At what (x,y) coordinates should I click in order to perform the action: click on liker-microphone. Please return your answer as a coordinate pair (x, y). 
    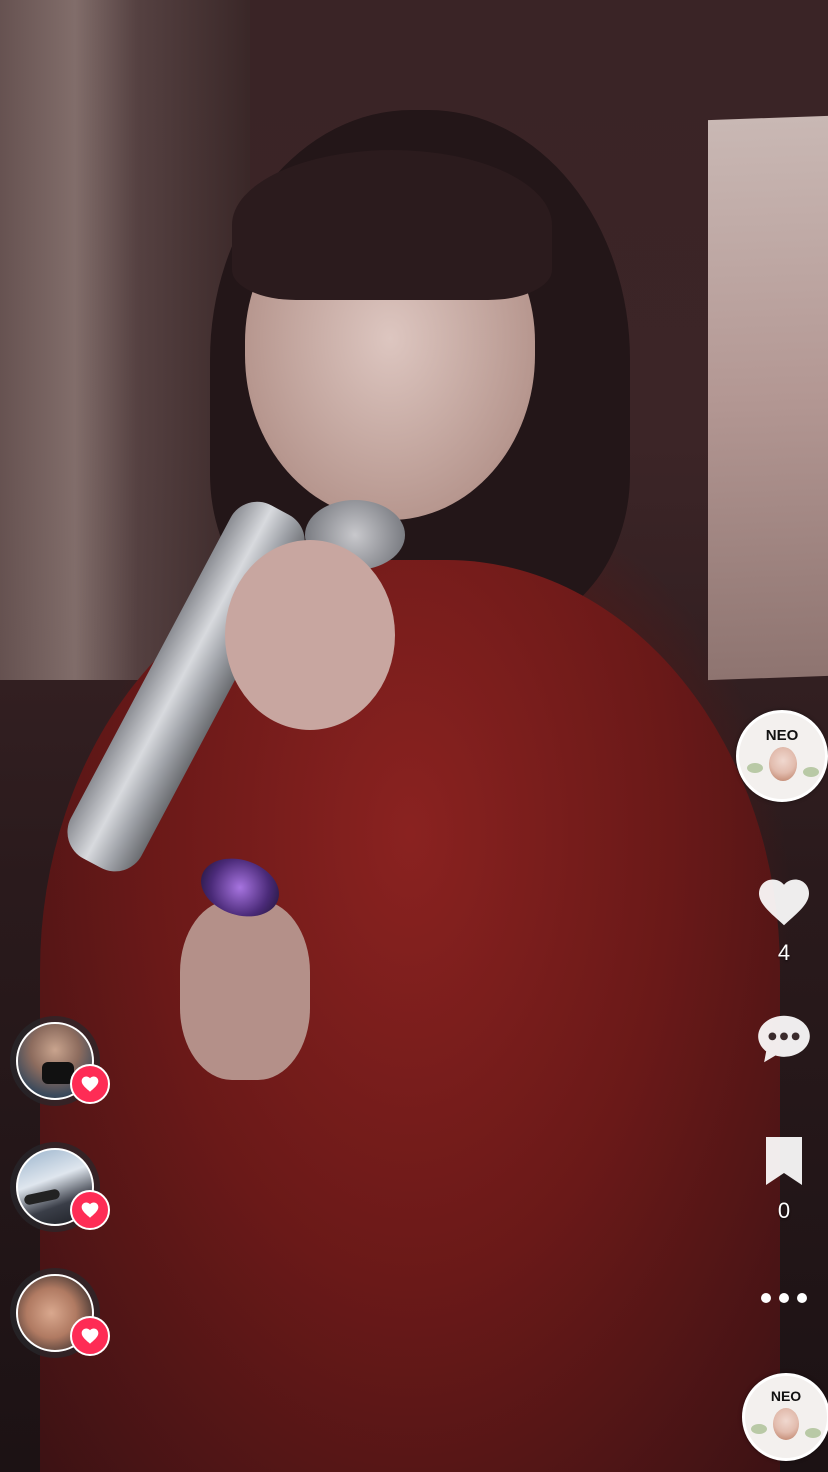
    Looking at the image, I should click on (42, 1197).